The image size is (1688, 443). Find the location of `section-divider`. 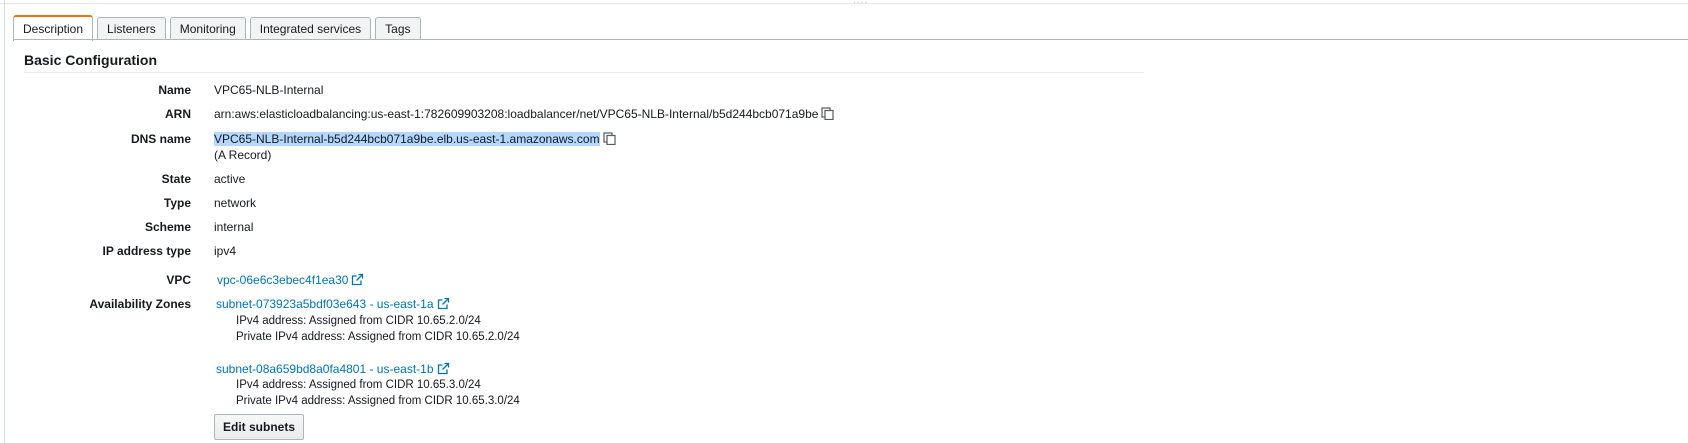

section-divider is located at coordinates (584, 72).